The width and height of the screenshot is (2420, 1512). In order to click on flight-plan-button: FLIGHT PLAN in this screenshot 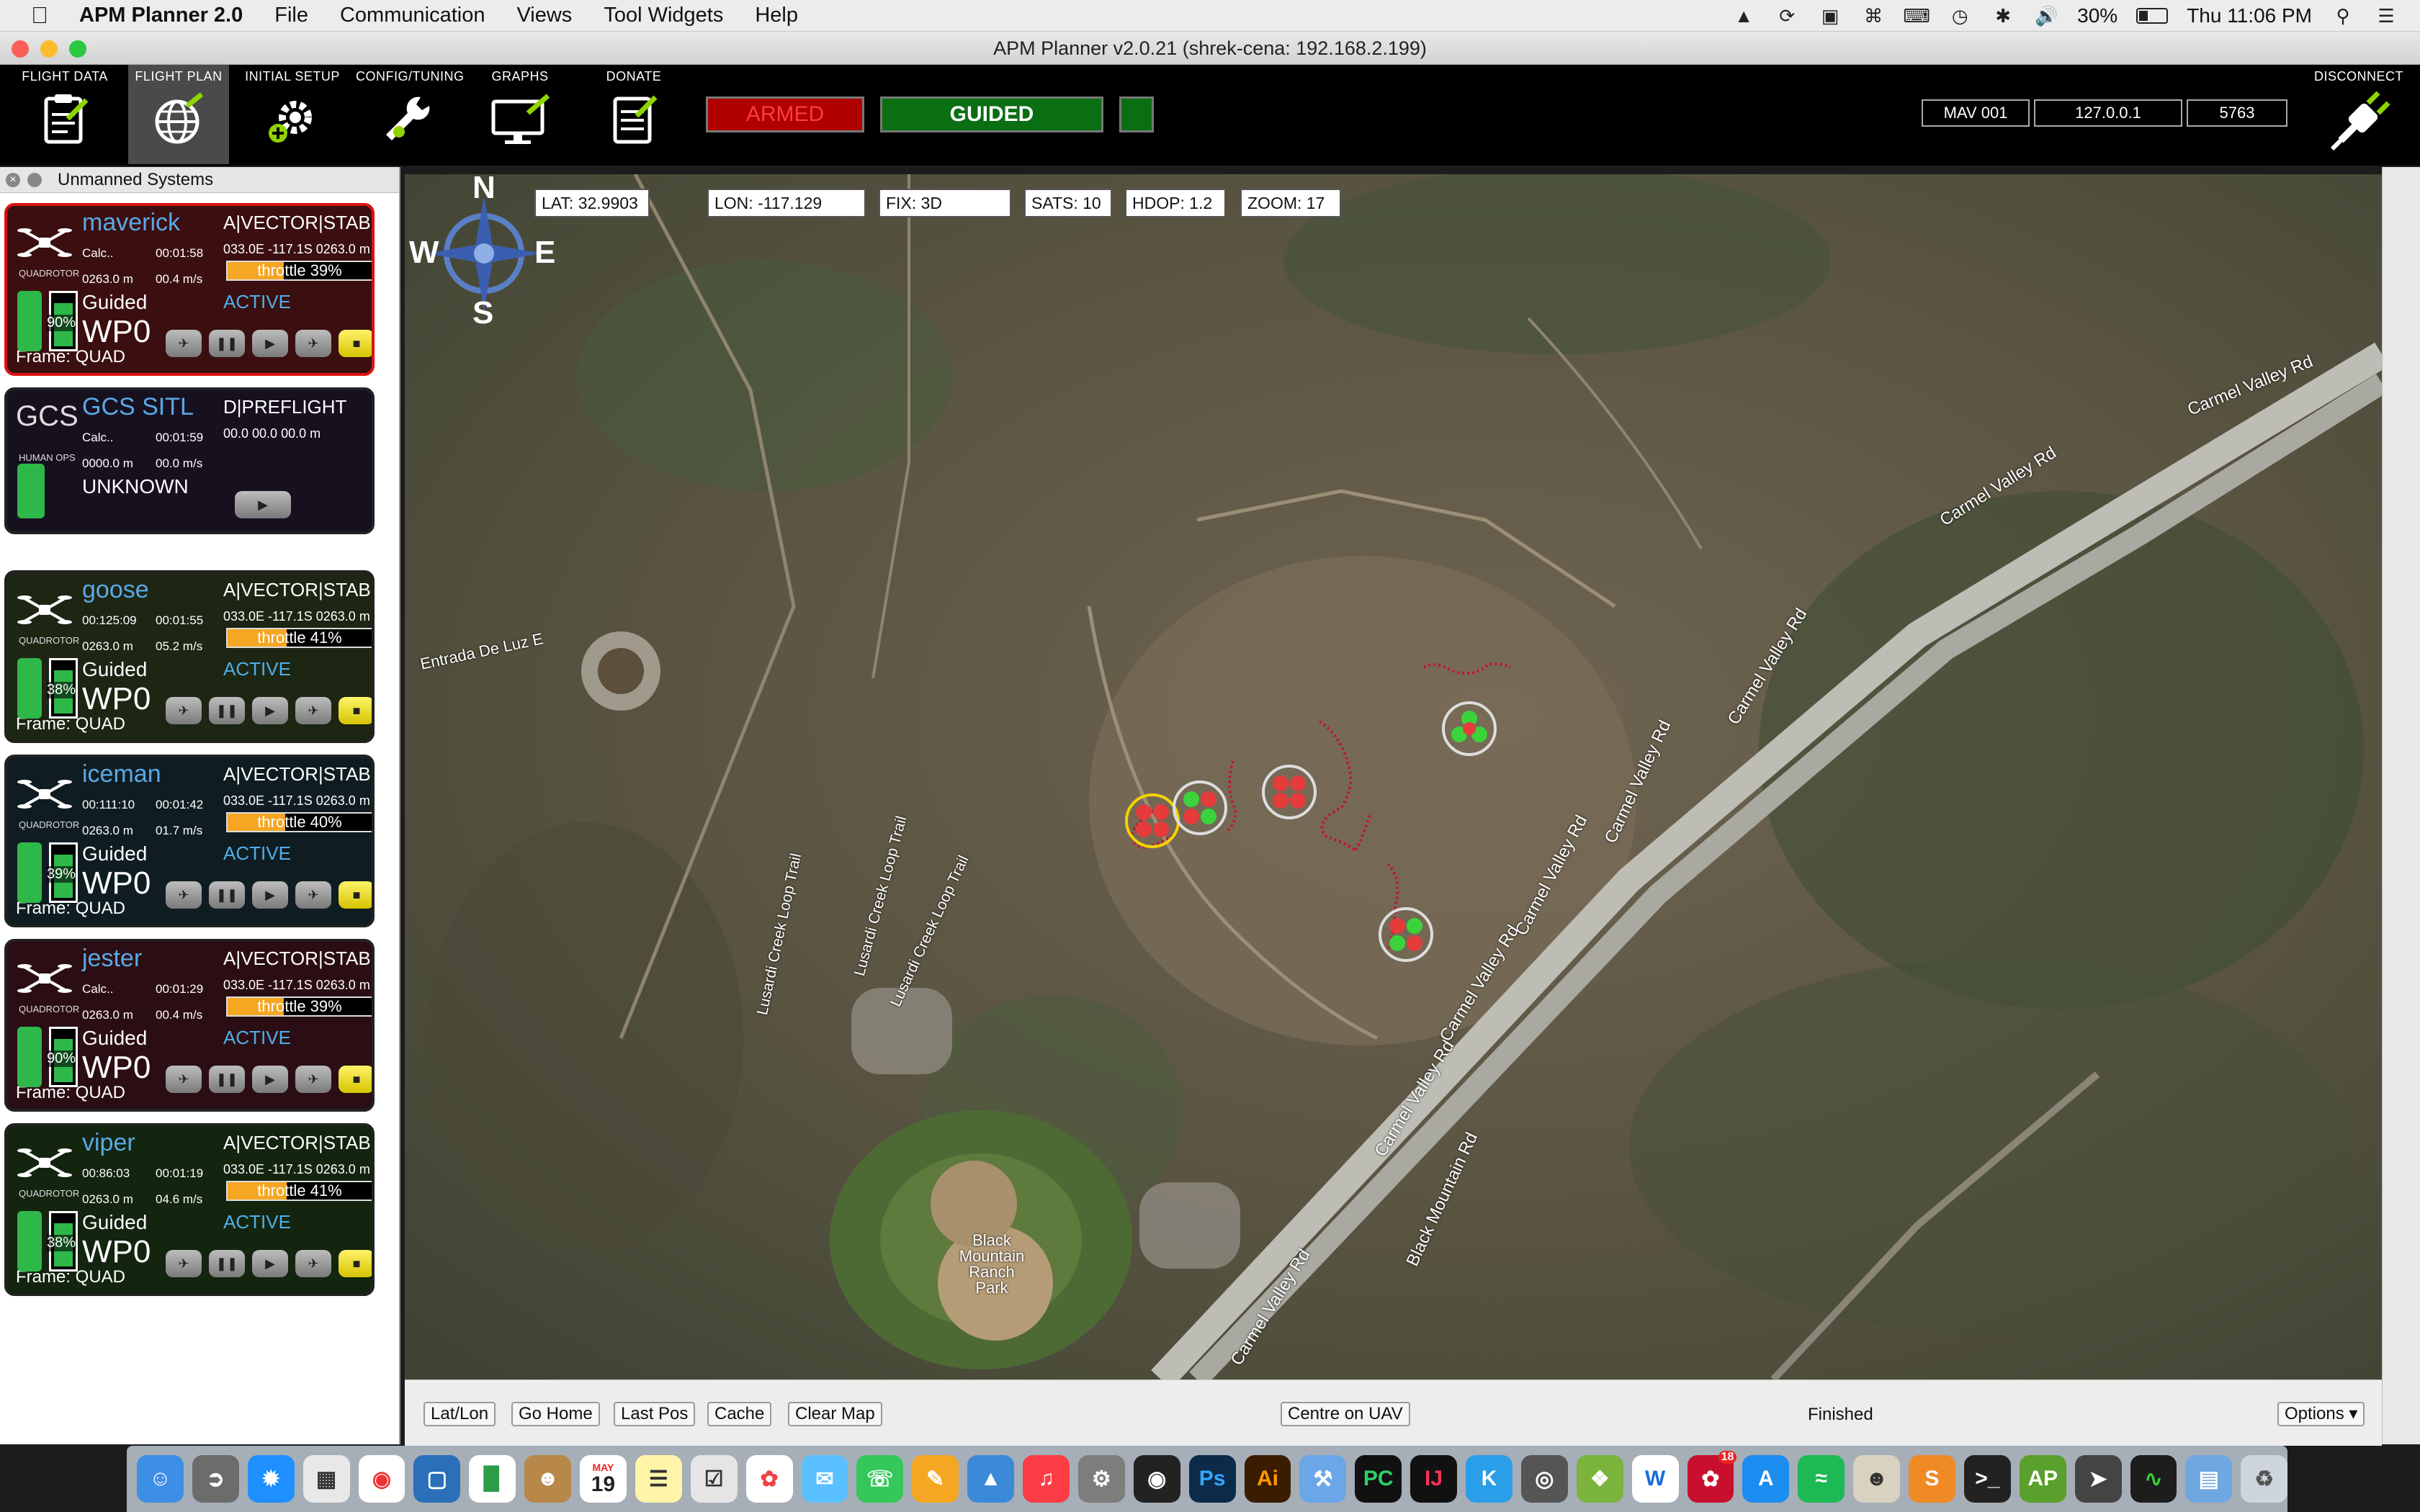, I will do `click(178, 114)`.